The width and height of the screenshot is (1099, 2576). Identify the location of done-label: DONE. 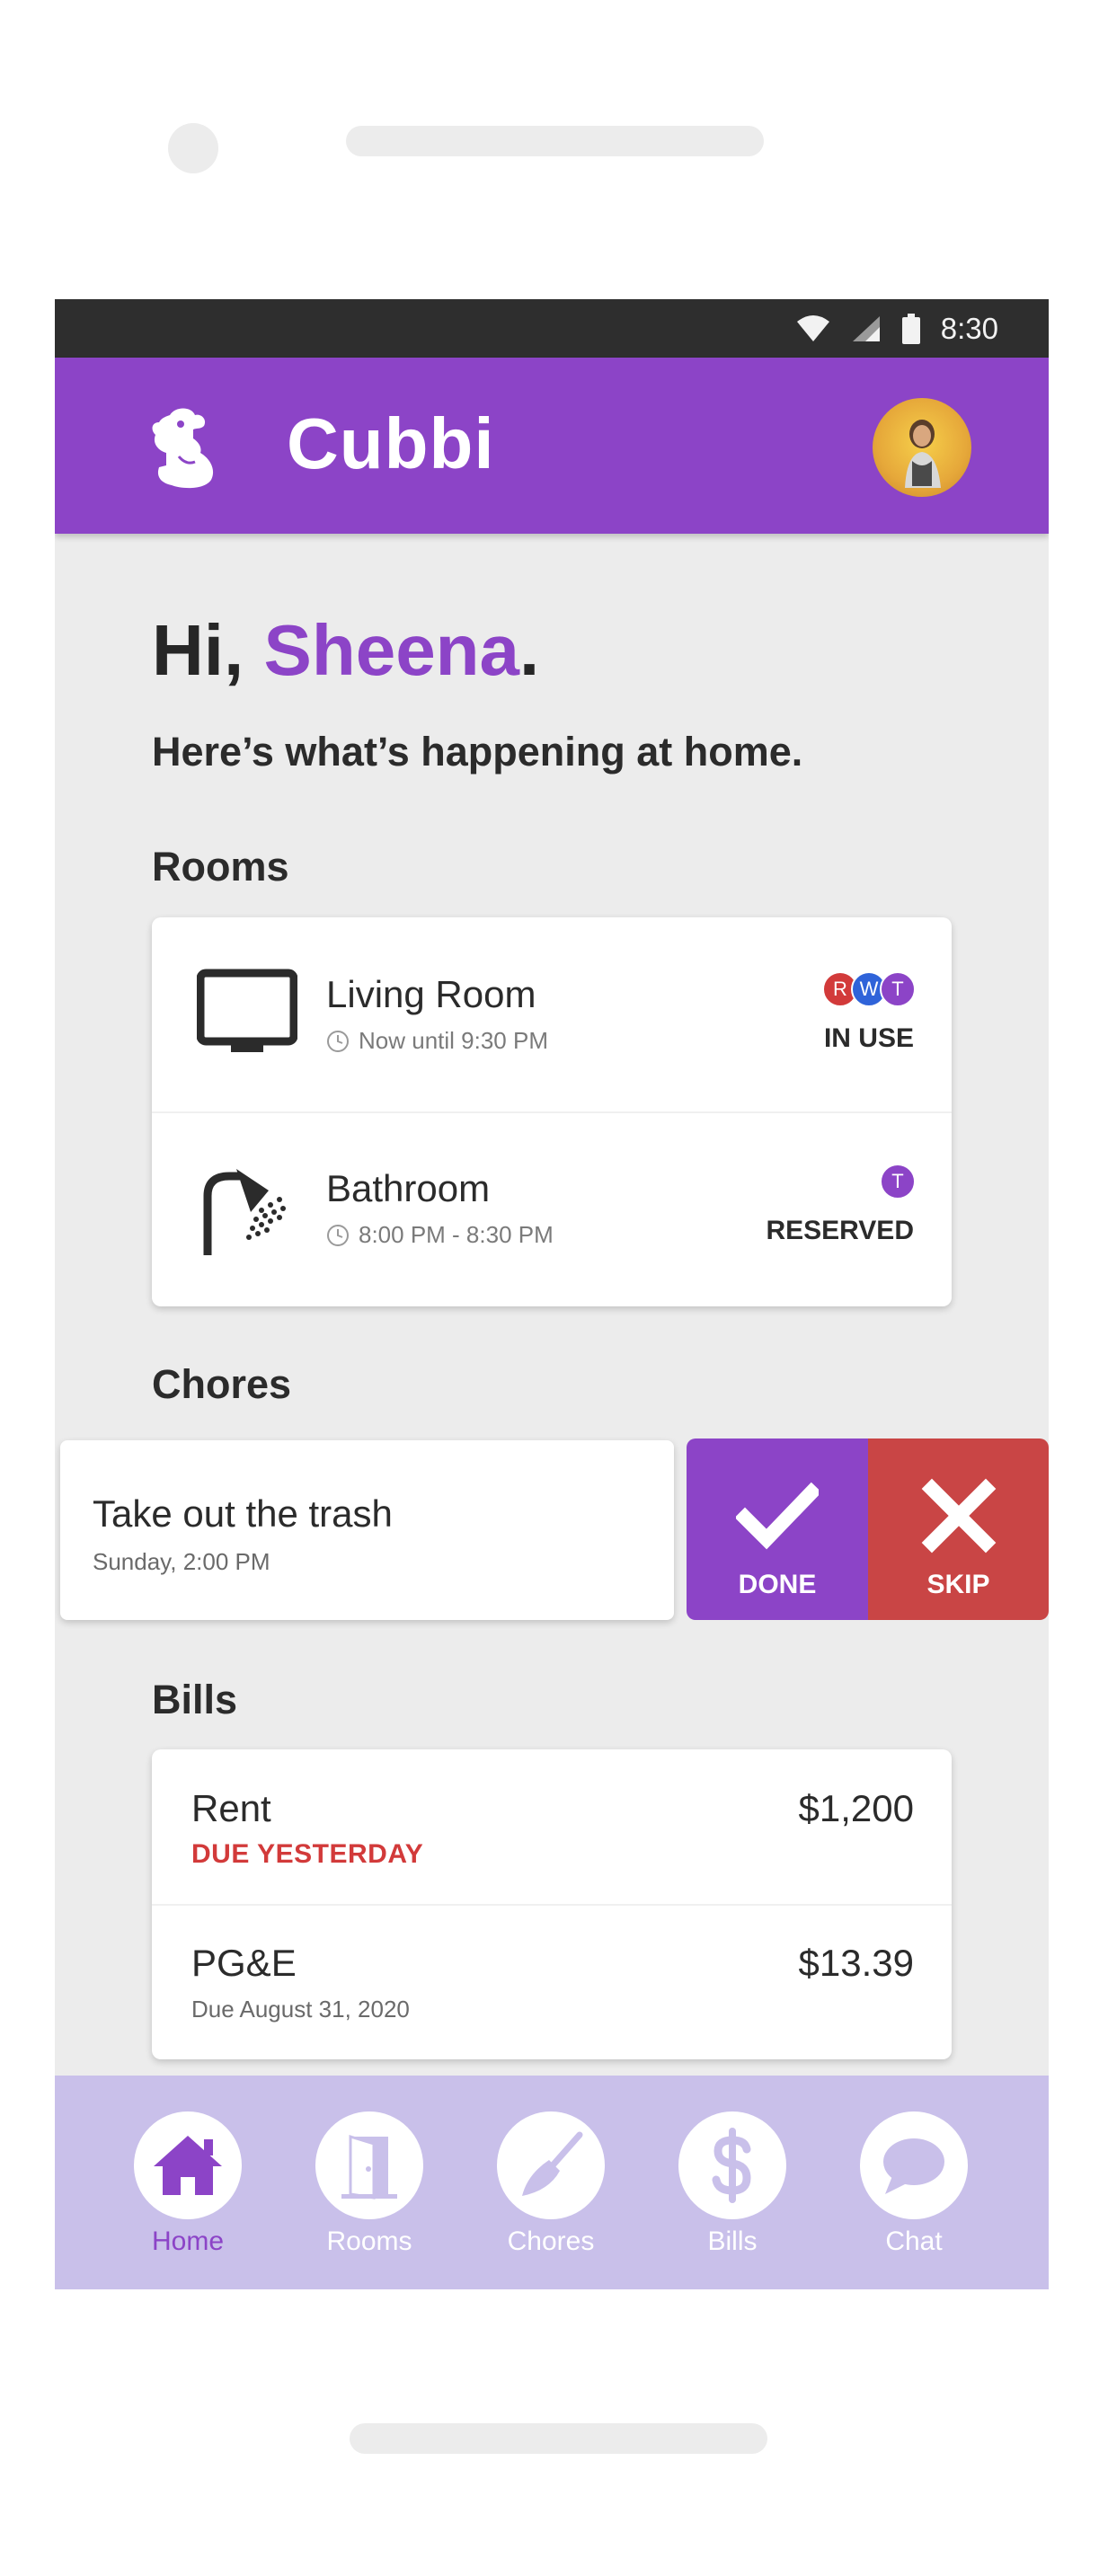
(777, 1585).